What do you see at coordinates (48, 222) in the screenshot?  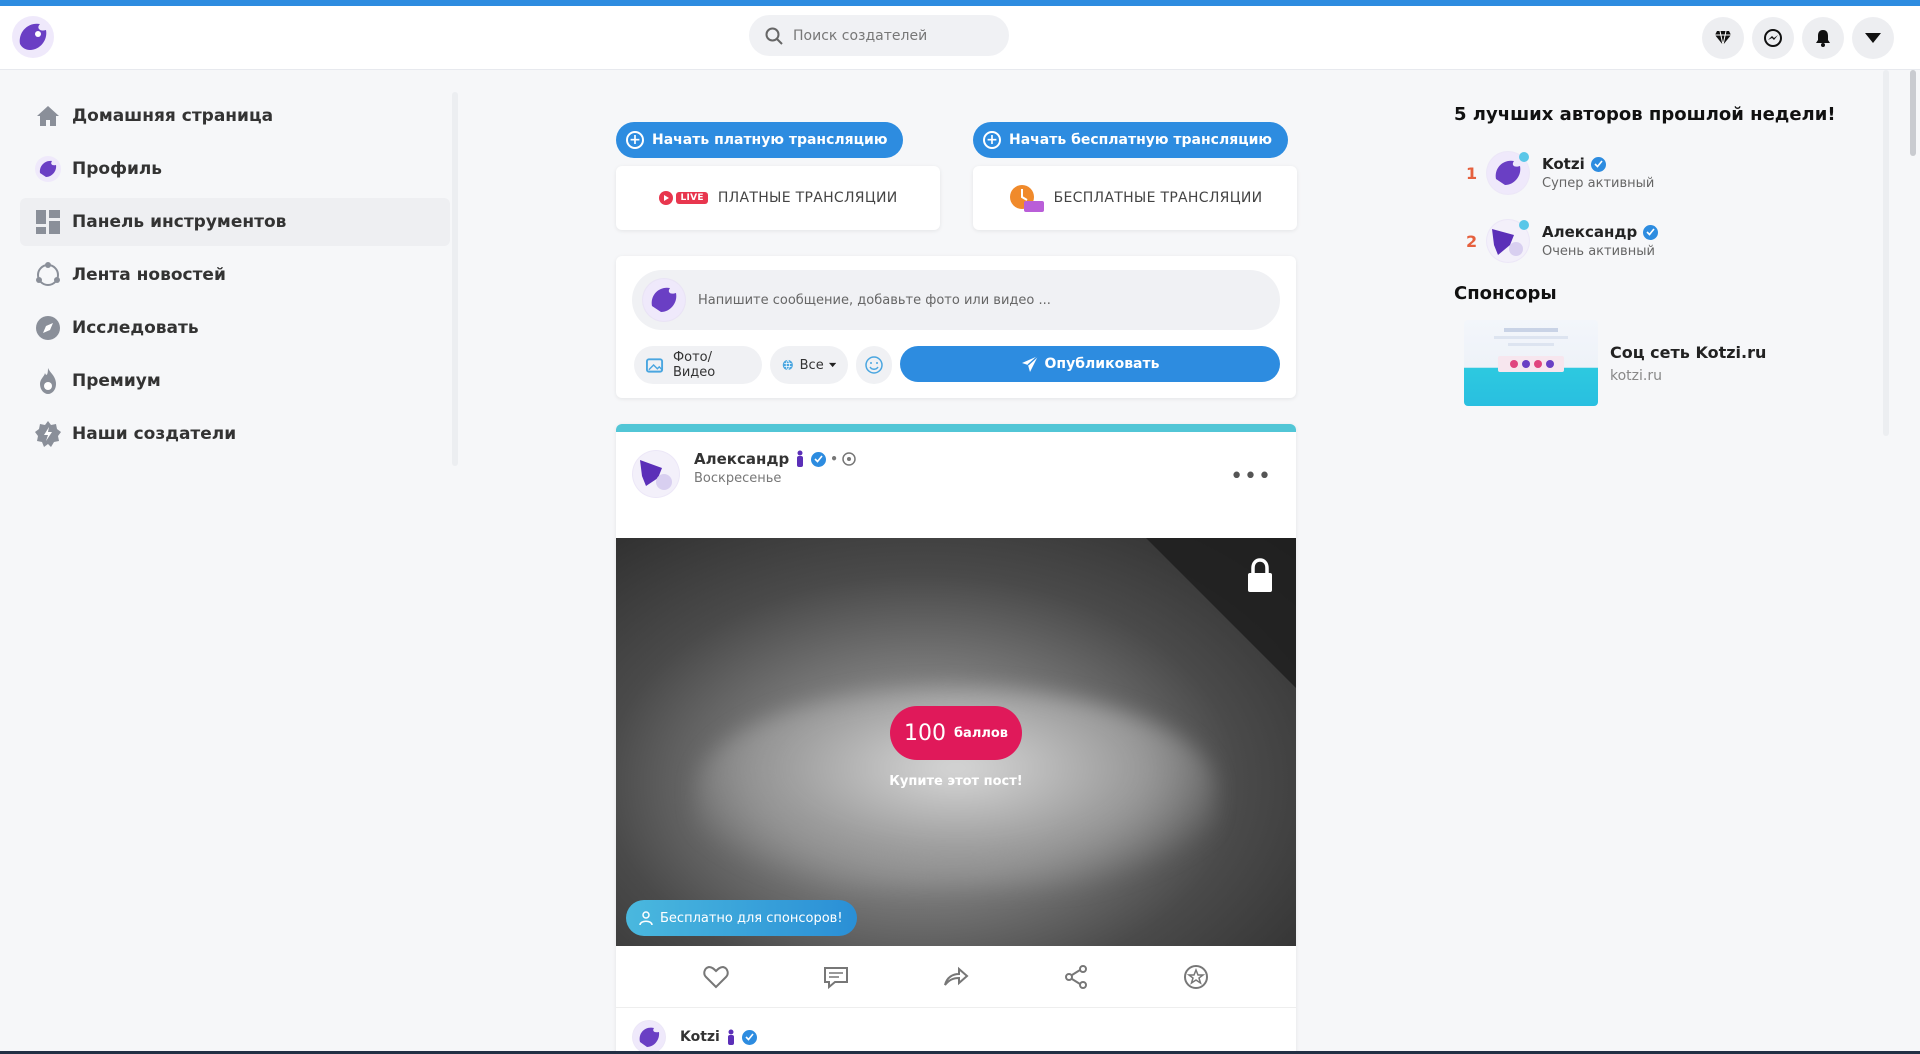 I see `dashboard-icon` at bounding box center [48, 222].